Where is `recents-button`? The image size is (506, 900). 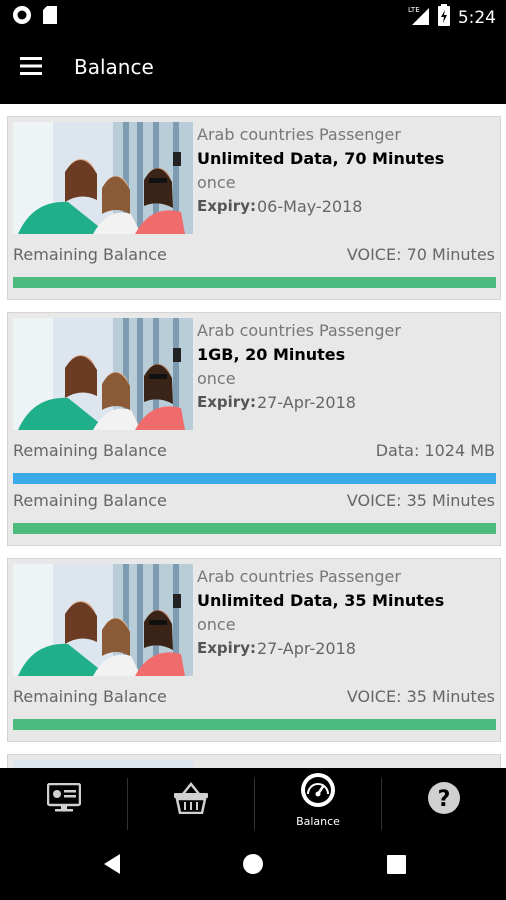
recents-button is located at coordinates (396, 866).